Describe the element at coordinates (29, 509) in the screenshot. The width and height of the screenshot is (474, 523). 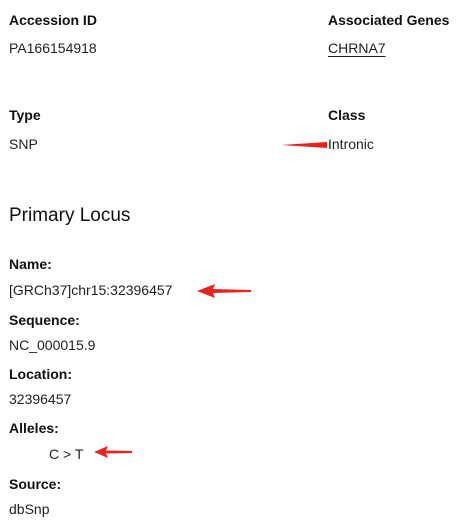
I see `source-value: dbSnp` at that location.